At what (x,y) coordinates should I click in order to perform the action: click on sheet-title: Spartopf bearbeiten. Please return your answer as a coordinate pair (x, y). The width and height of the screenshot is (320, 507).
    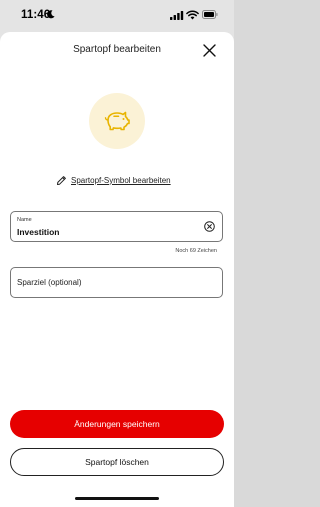
    Looking at the image, I should click on (117, 49).